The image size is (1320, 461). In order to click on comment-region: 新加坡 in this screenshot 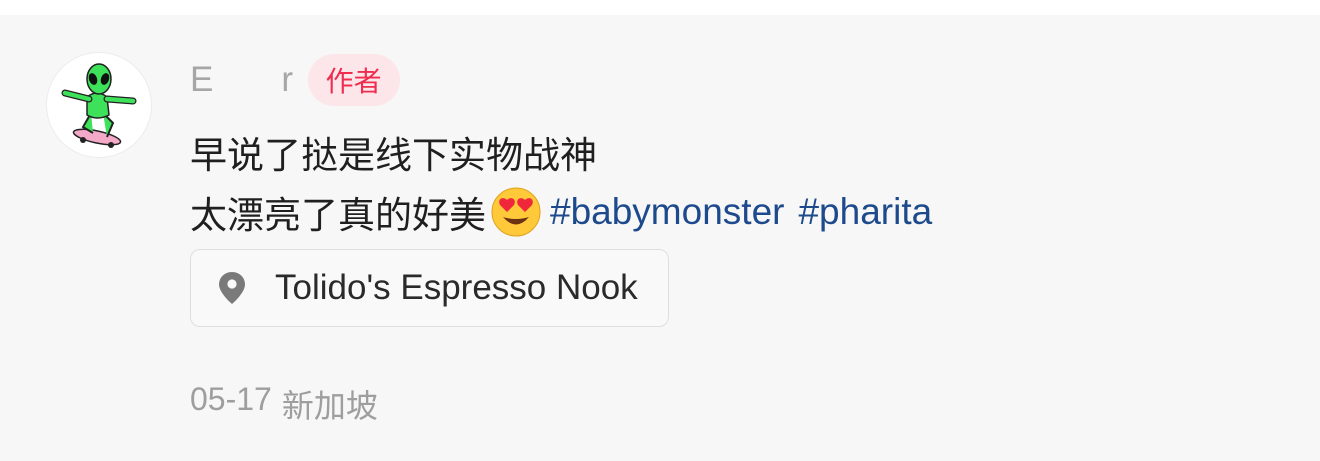, I will do `click(329, 406)`.